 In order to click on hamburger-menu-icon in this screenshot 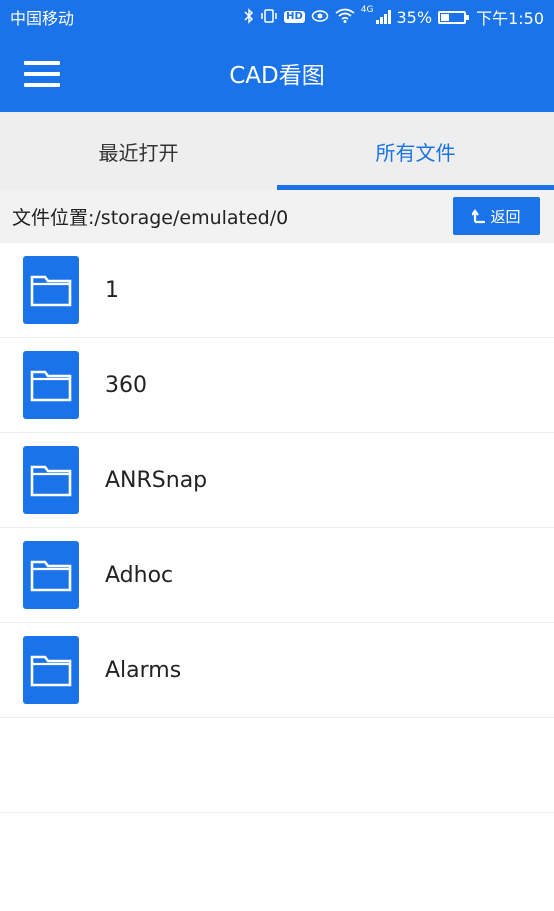, I will do `click(42, 74)`.